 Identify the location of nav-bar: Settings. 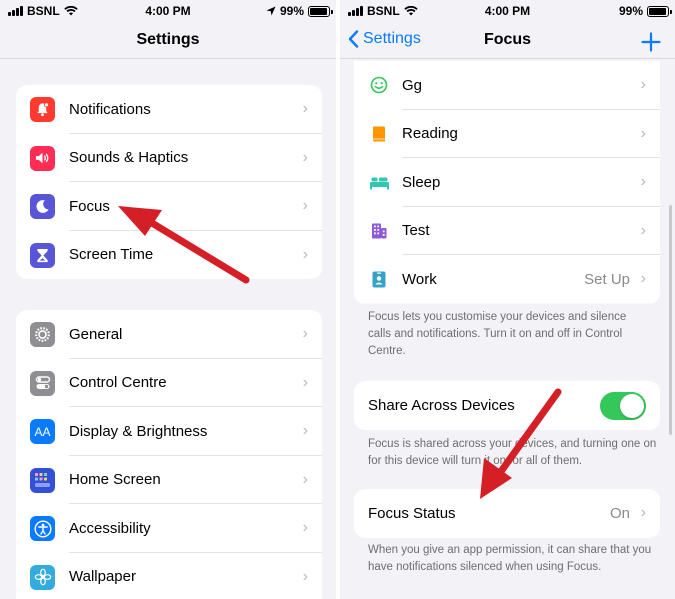
(168, 40).